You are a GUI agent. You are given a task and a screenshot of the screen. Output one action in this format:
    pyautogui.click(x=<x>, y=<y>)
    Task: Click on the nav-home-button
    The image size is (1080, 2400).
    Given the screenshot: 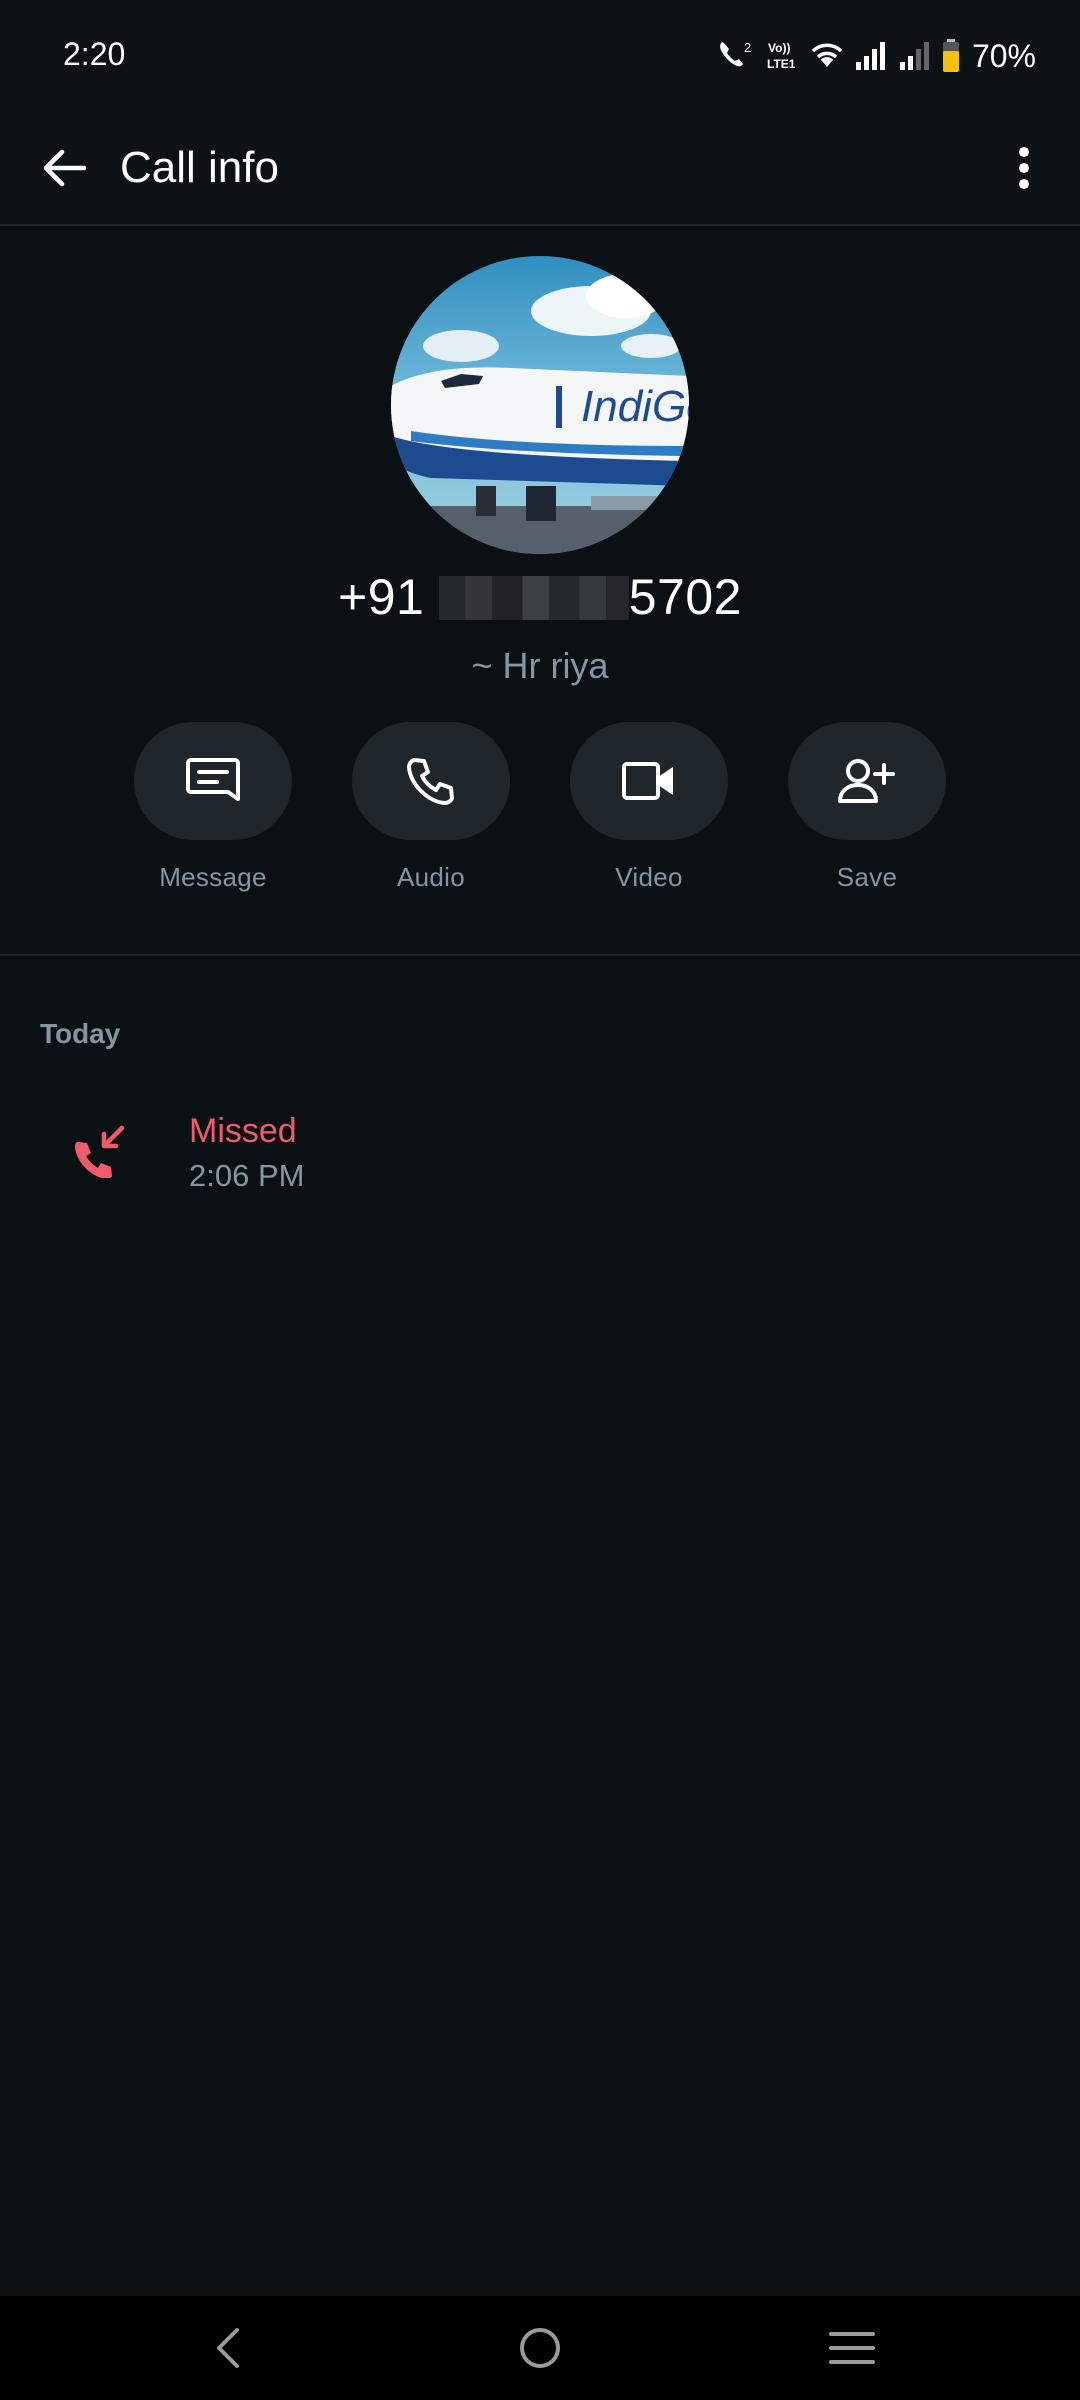 What is the action you would take?
    pyautogui.click(x=540, y=2348)
    